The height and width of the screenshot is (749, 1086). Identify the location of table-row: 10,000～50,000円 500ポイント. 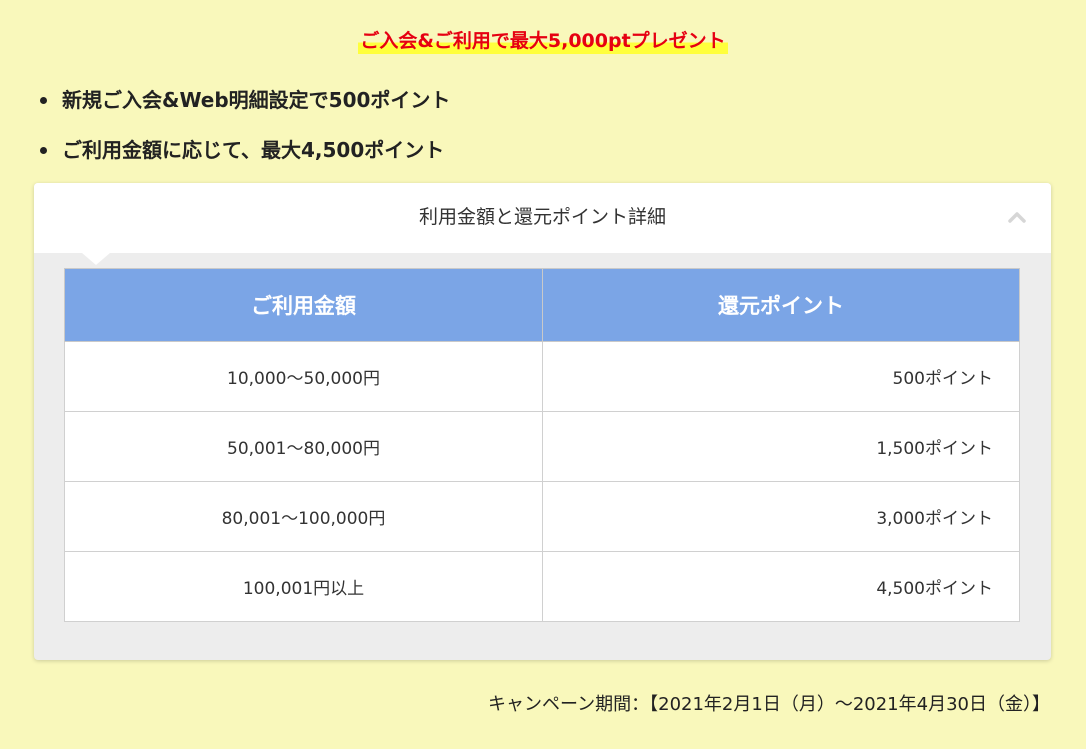
(542, 376).